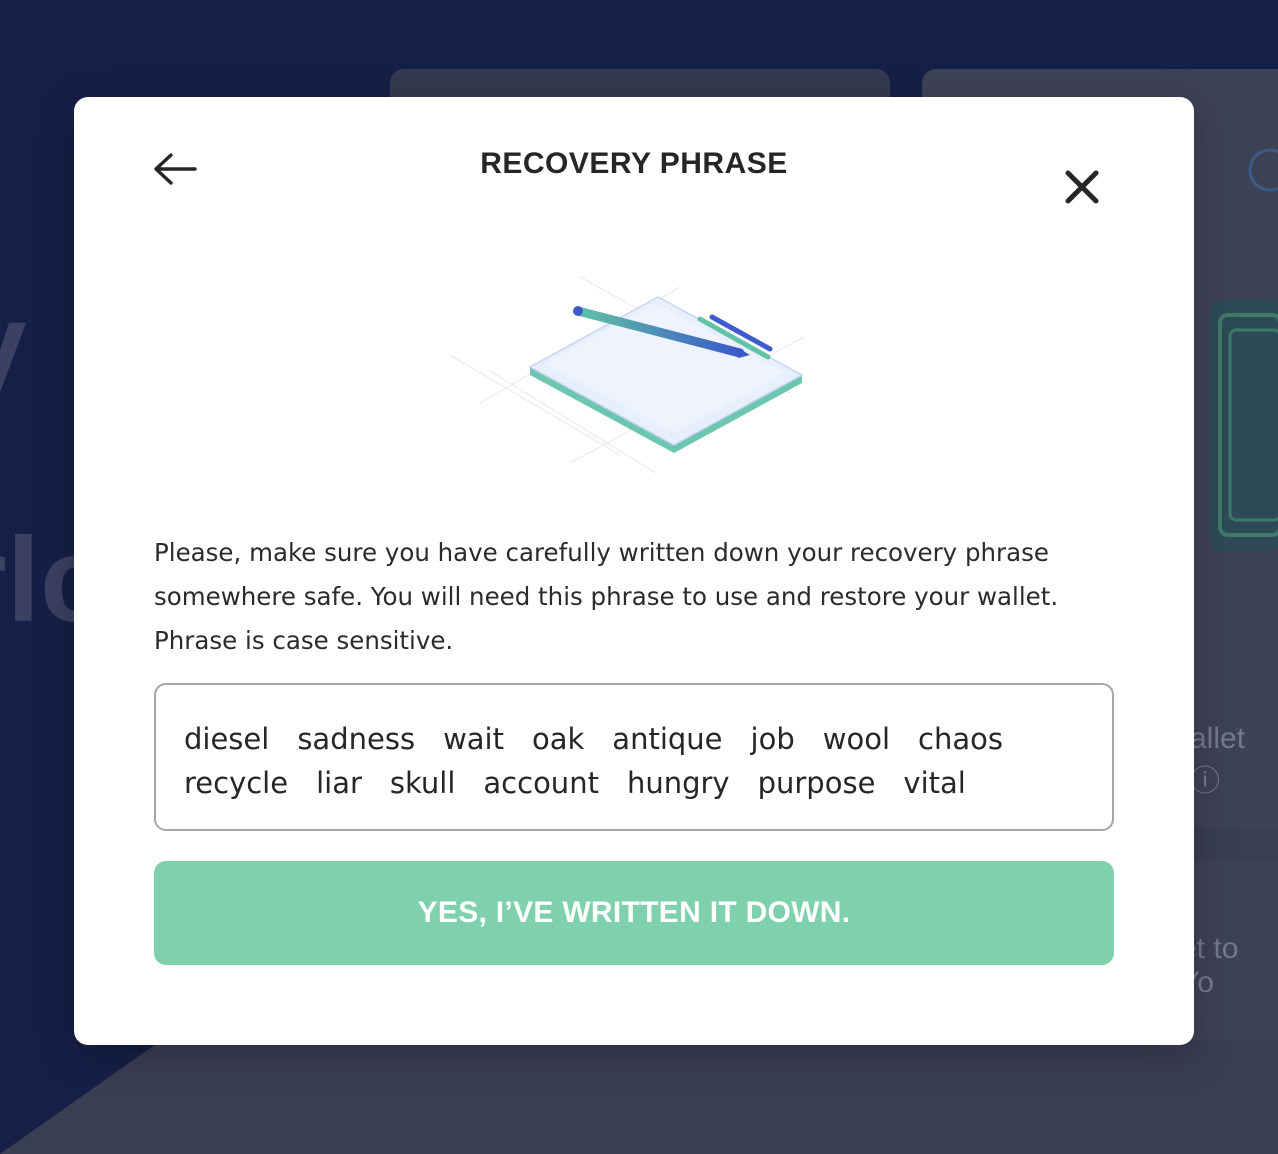 This screenshot has width=1278, height=1154. I want to click on background-card-label: et to Yo, so click(1209, 965).